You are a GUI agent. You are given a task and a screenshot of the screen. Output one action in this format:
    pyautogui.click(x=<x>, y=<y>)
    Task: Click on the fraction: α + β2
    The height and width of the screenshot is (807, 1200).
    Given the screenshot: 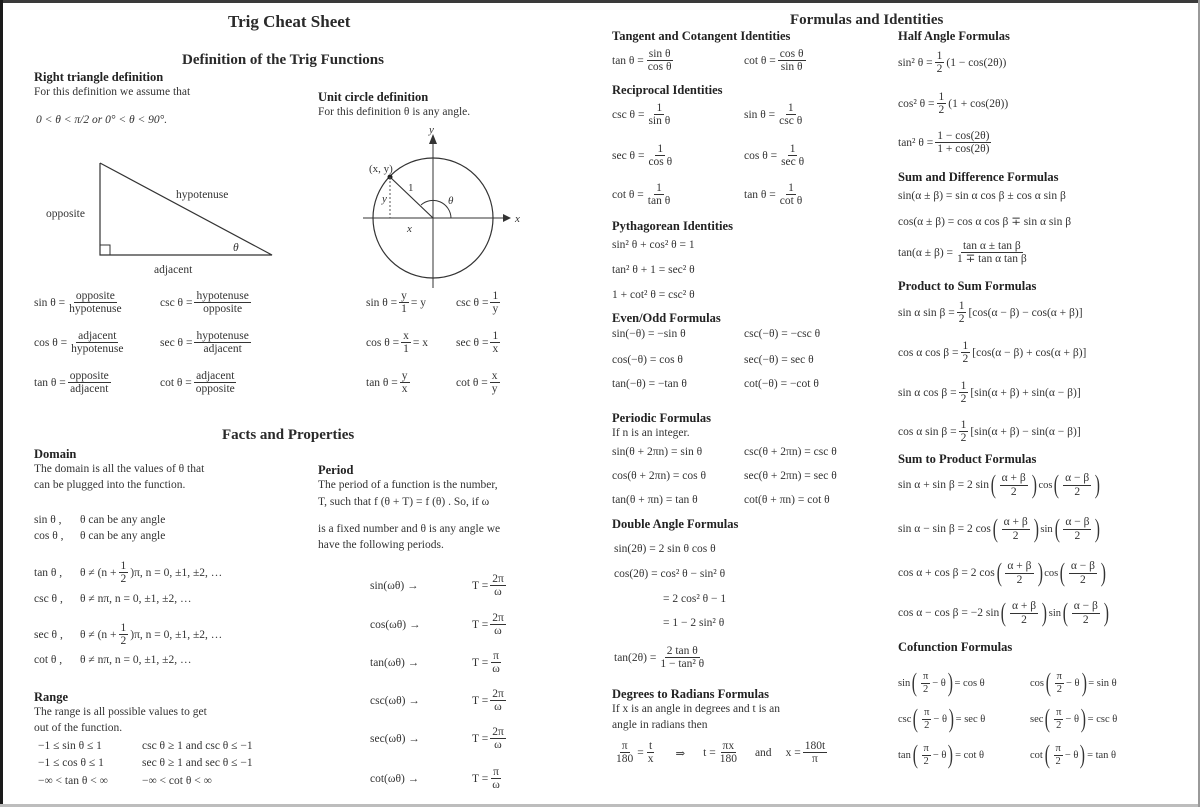 What is the action you would take?
    pyautogui.click(x=1019, y=573)
    